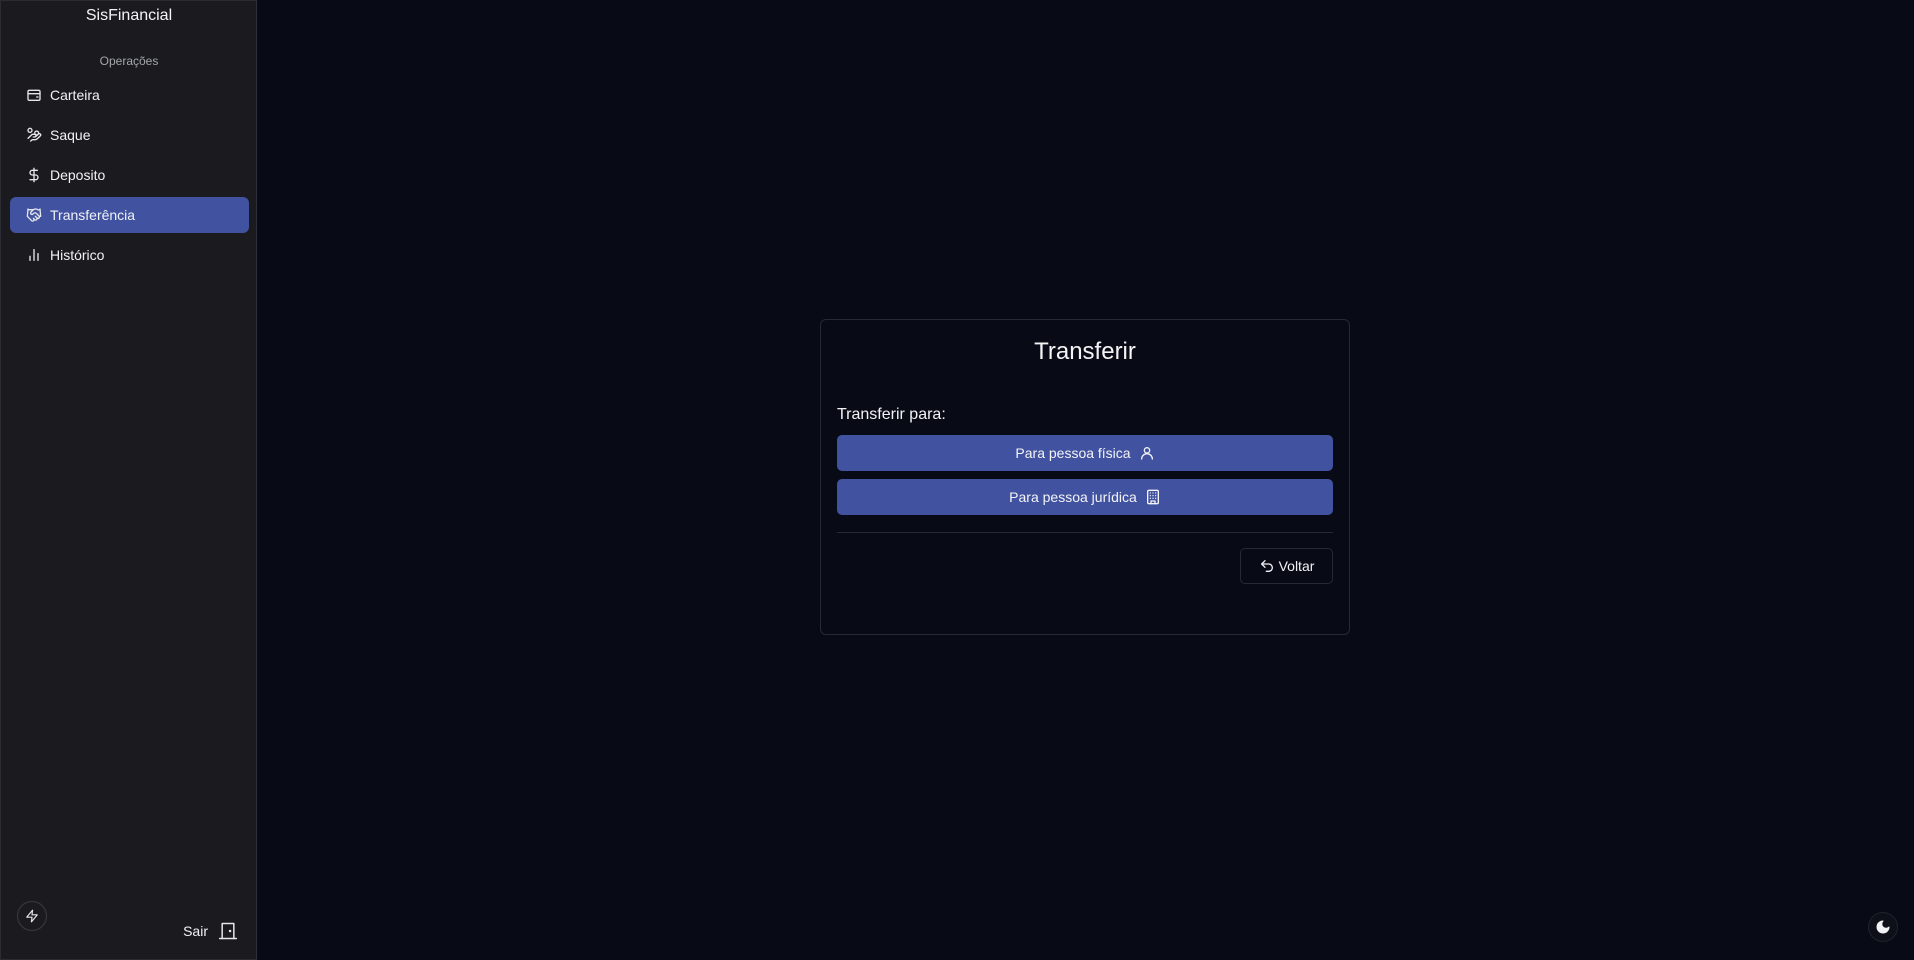 Image resolution: width=1914 pixels, height=960 pixels. I want to click on bolt-icon, so click(32, 916).